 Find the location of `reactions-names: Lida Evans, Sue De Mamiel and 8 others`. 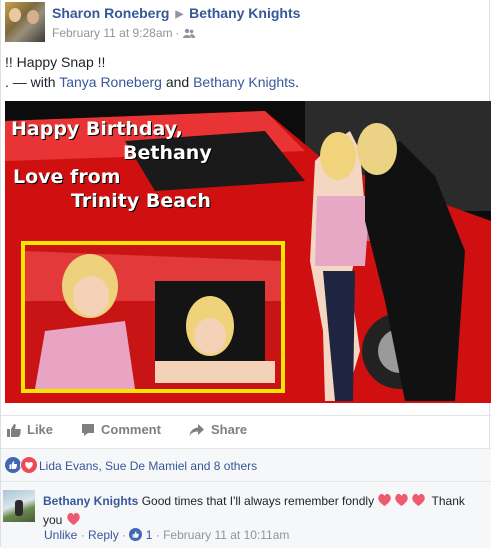

reactions-names: Lida Evans, Sue De Mamiel and 8 others is located at coordinates (148, 466).